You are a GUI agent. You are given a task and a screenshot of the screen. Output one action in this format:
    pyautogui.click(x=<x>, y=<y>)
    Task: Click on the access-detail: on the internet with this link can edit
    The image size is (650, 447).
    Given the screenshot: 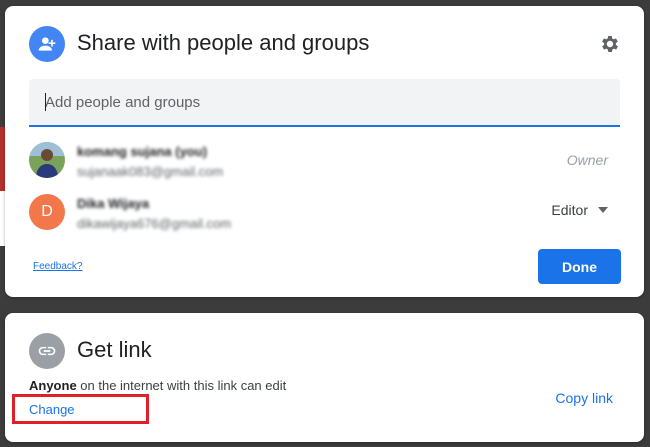 What is the action you would take?
    pyautogui.click(x=181, y=385)
    